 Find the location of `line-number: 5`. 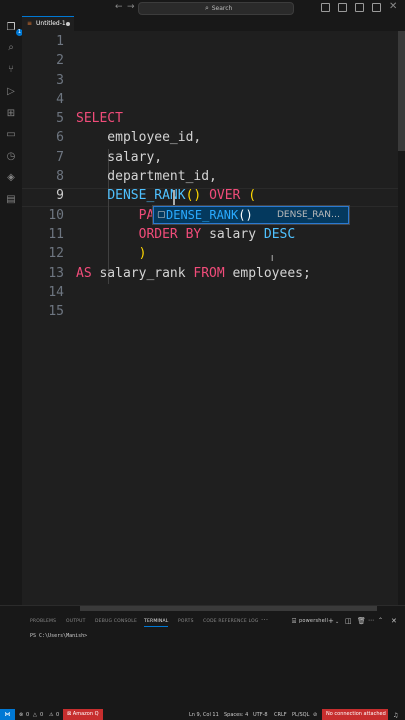

line-number: 5 is located at coordinates (60, 118).